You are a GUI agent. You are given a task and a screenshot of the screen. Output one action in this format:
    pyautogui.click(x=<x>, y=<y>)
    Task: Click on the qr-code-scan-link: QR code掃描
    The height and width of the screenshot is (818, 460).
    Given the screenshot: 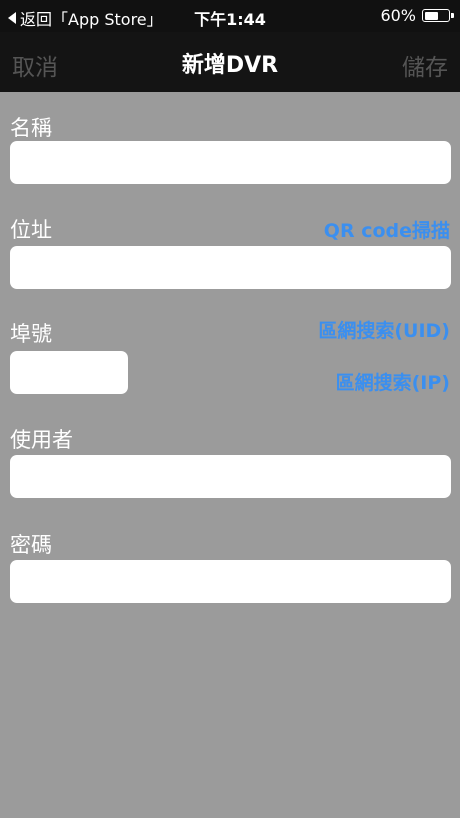 What is the action you would take?
    pyautogui.click(x=387, y=229)
    